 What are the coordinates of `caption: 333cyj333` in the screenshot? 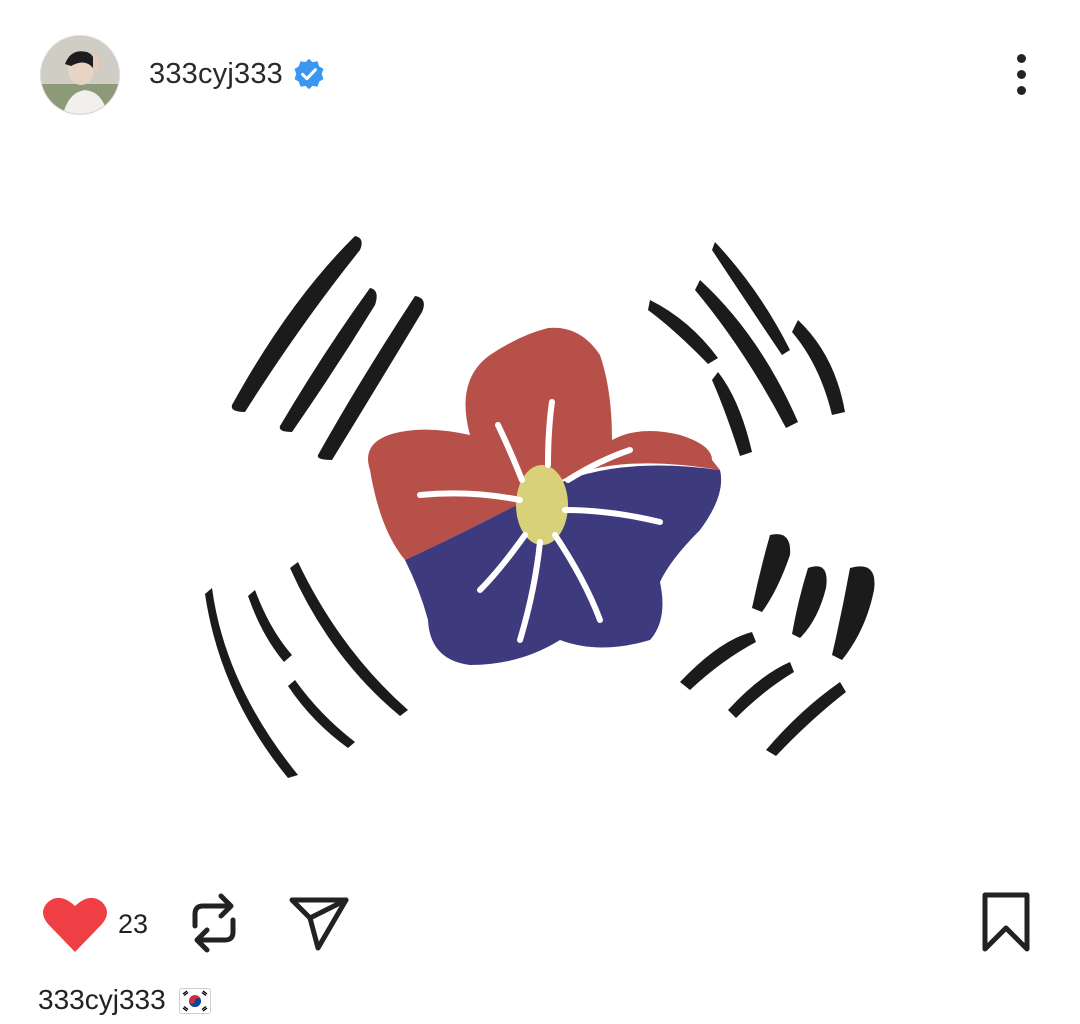 It's located at (125, 1000).